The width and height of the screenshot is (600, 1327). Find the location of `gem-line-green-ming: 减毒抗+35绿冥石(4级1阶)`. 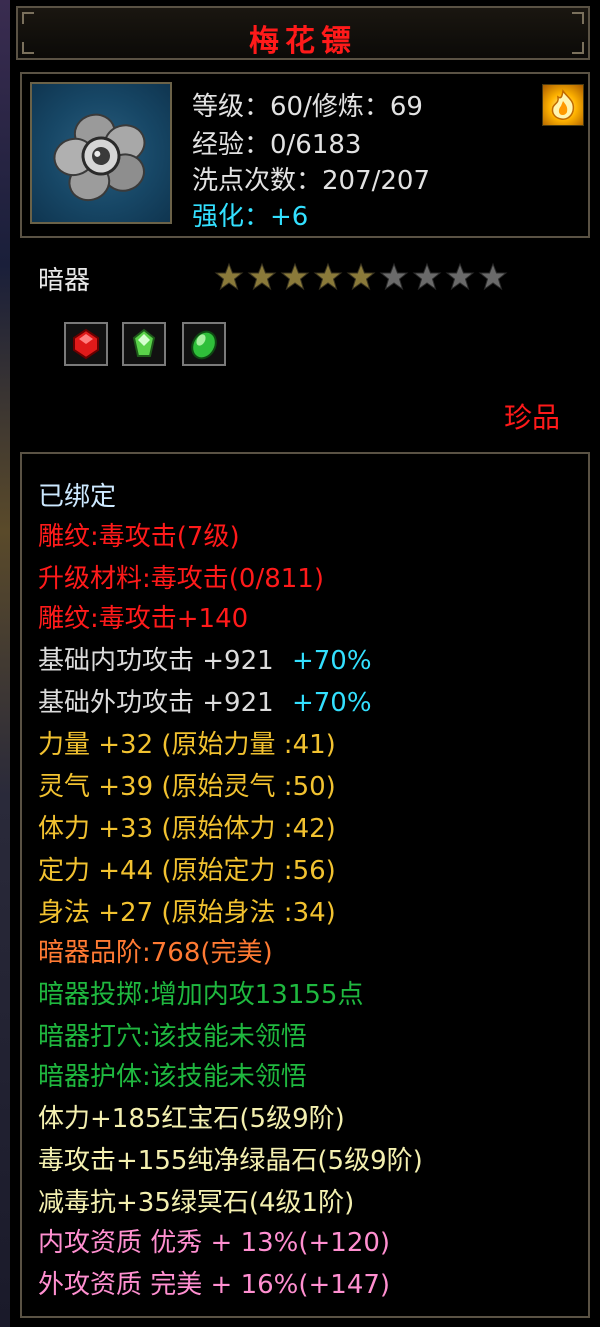

gem-line-green-ming: 减毒抗+35绿冥石(4级1阶) is located at coordinates (196, 1203).